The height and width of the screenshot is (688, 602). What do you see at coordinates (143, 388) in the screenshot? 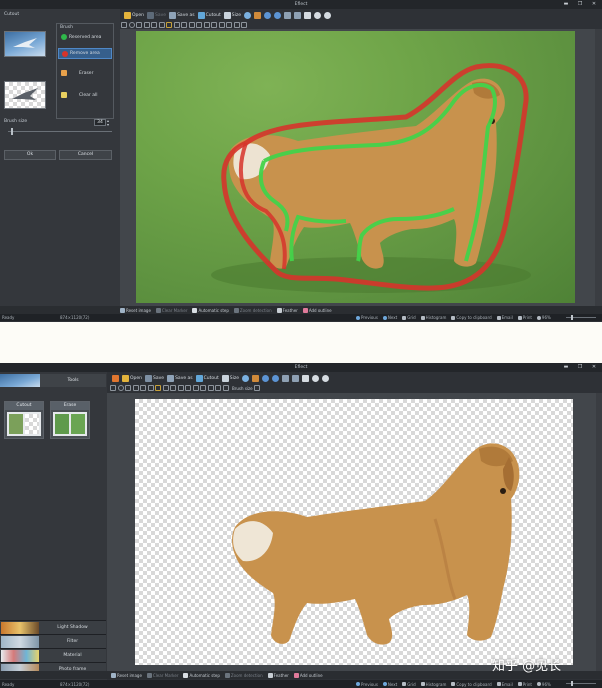
I see `star-shape-icon` at bounding box center [143, 388].